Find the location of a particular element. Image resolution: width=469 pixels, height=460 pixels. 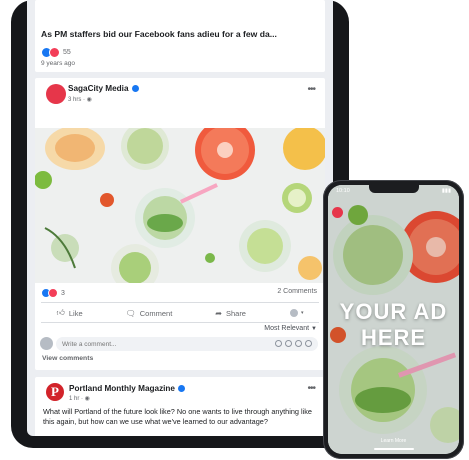

share-arrow-icon: ➦ is located at coordinates (218, 313).